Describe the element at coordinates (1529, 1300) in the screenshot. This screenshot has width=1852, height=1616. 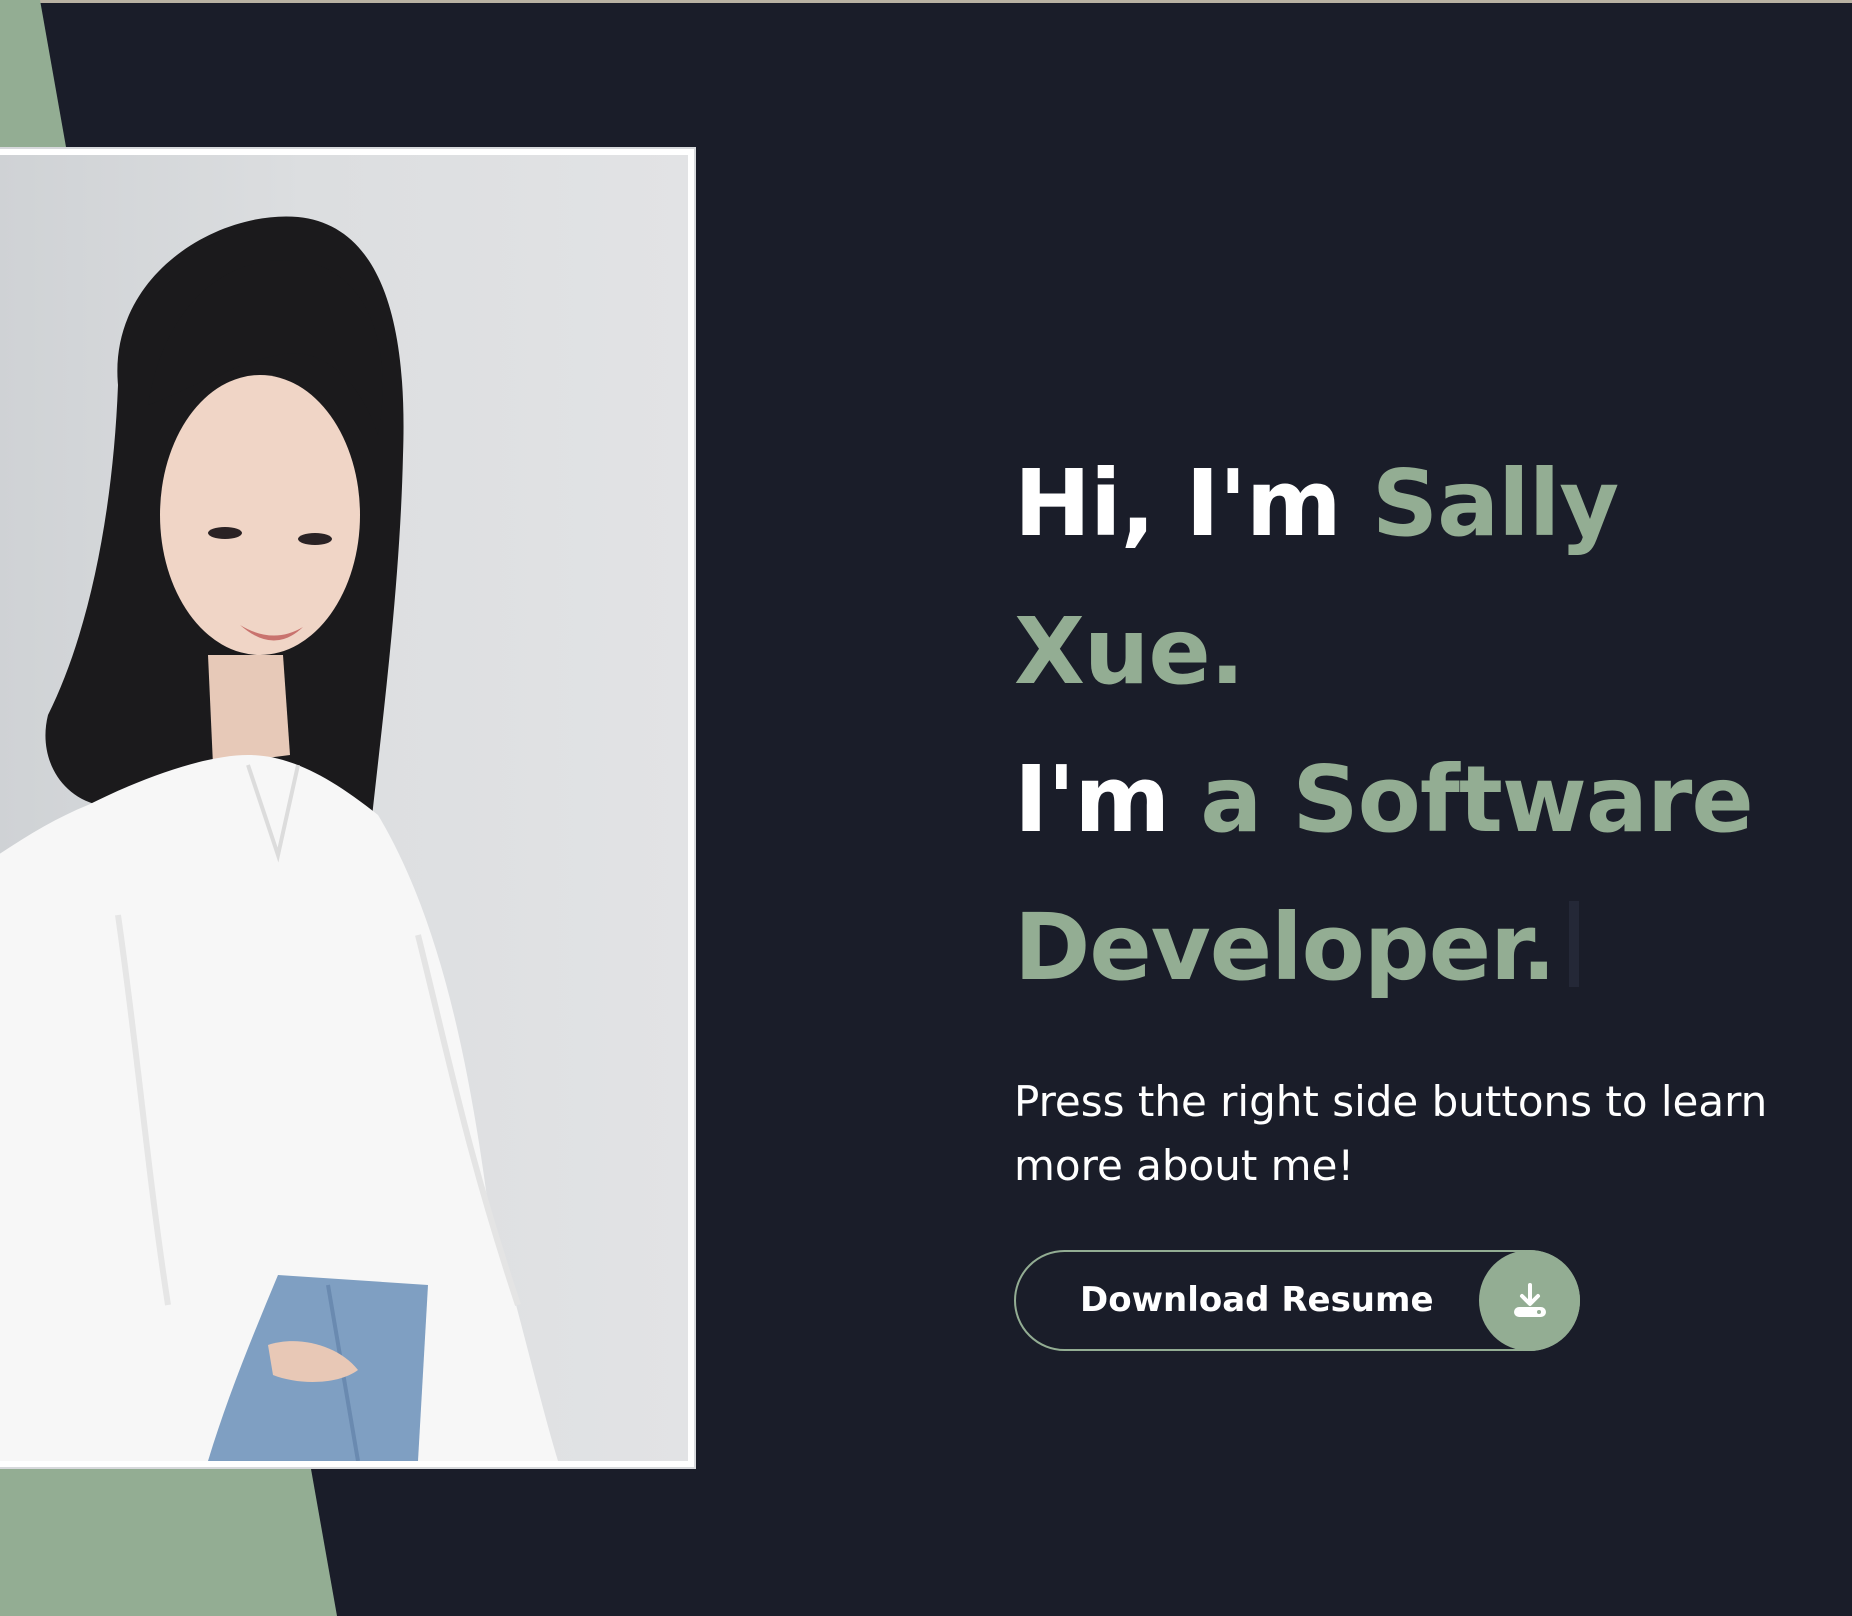
I see `download-icon` at that location.